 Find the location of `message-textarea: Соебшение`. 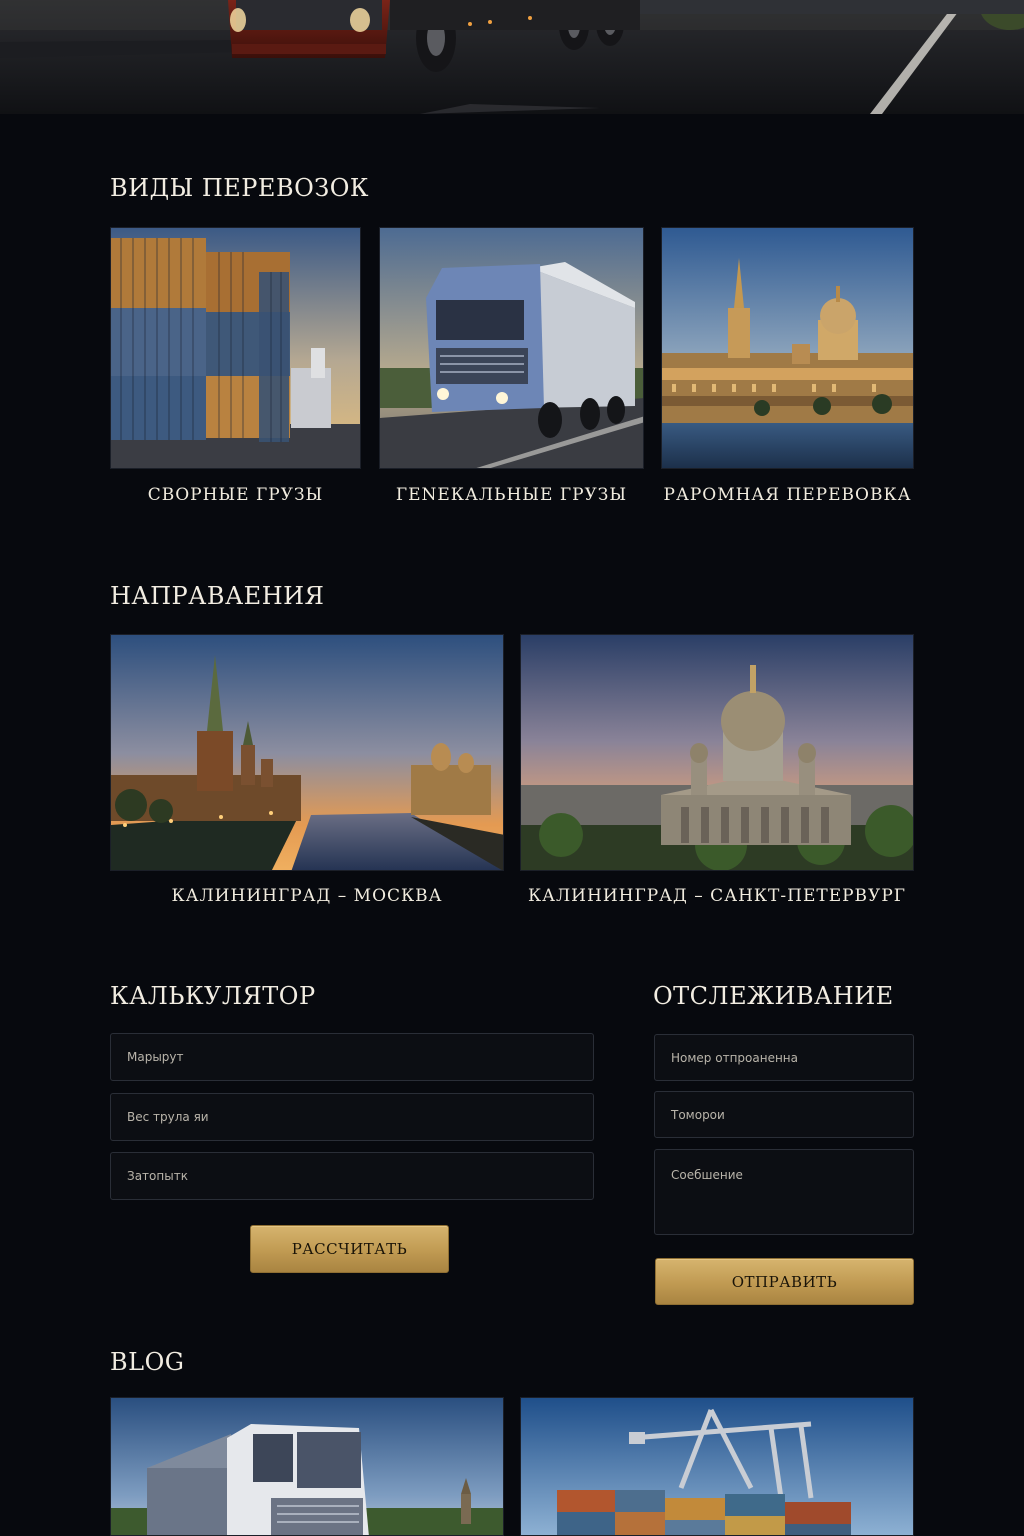

message-textarea: Соебшение is located at coordinates (784, 1192).